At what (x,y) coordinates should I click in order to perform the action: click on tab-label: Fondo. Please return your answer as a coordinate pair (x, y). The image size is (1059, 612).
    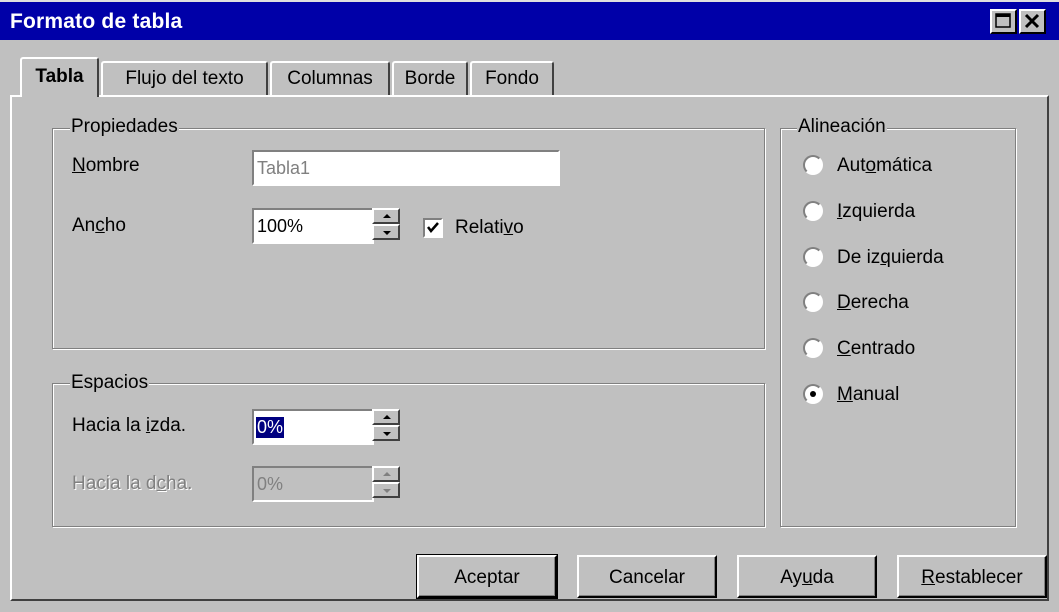
    Looking at the image, I should click on (512, 78).